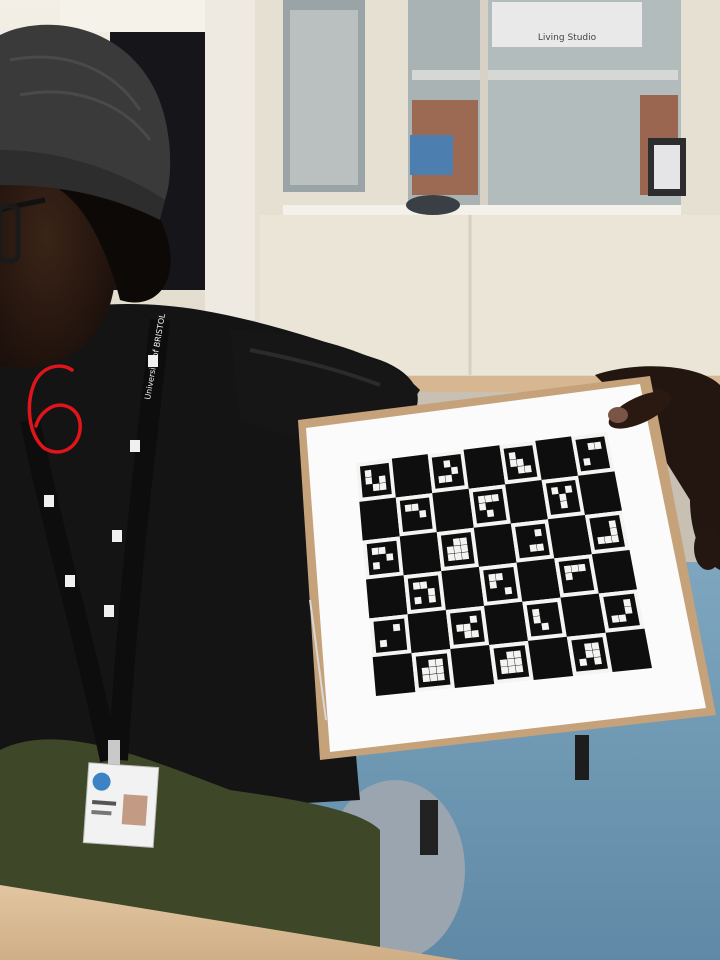 The image size is (720, 960). What do you see at coordinates (567, 38) in the screenshot?
I see `sign-text: Living Studio` at bounding box center [567, 38].